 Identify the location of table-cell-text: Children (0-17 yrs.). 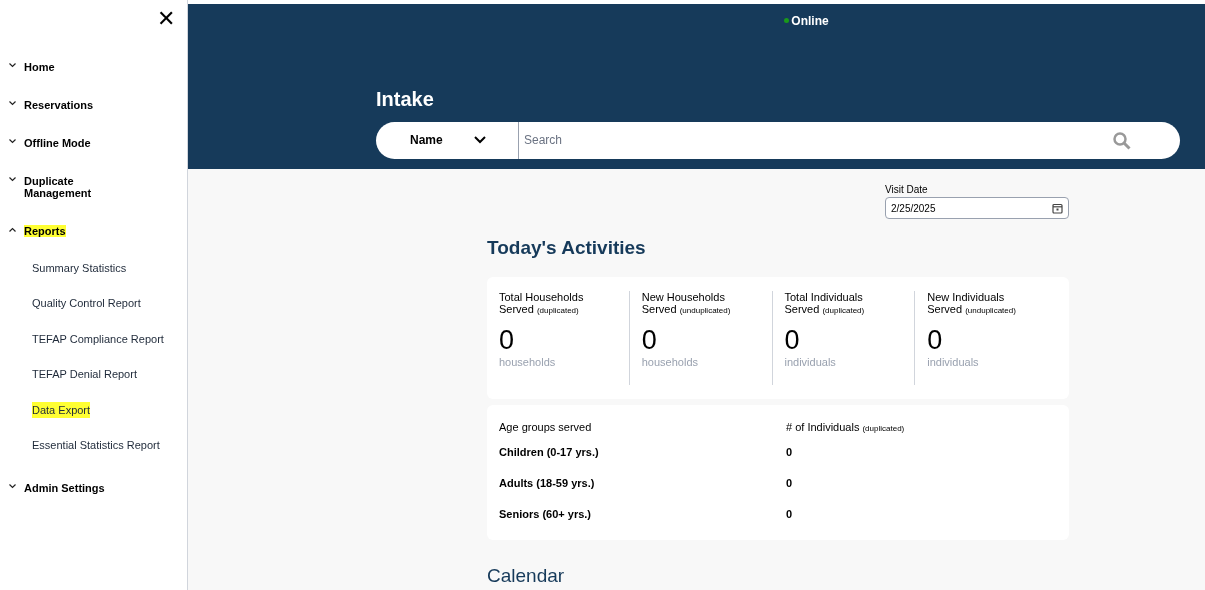
(549, 452).